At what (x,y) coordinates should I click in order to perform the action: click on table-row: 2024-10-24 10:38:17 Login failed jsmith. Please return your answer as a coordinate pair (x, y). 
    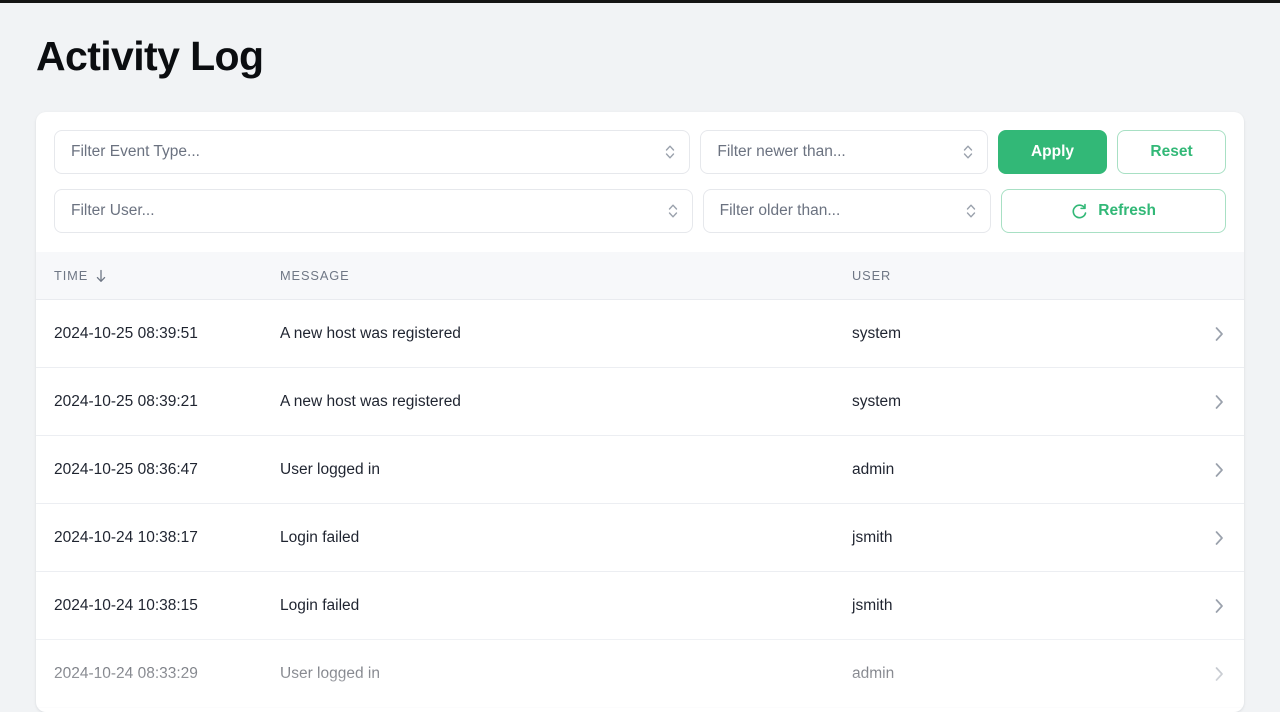
    Looking at the image, I should click on (640, 538).